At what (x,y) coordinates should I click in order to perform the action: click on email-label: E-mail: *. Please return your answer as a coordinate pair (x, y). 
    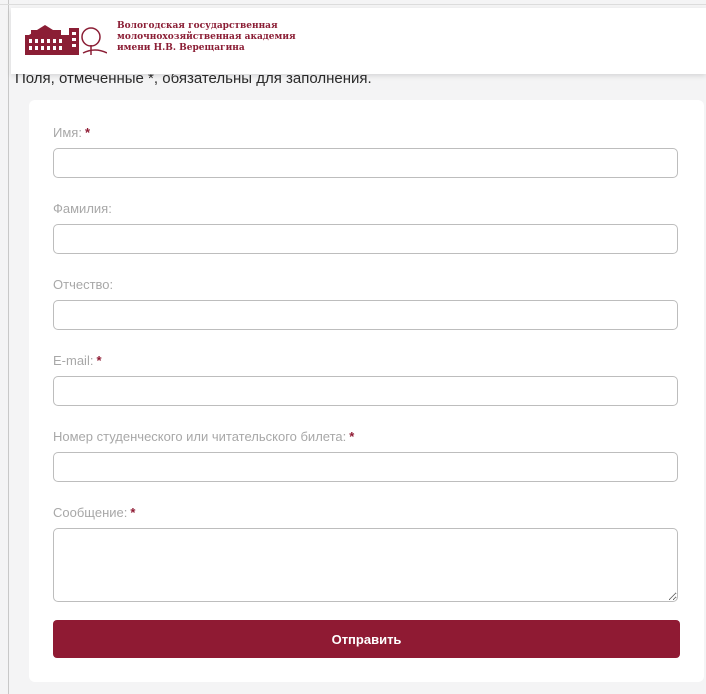
    Looking at the image, I should click on (77, 360).